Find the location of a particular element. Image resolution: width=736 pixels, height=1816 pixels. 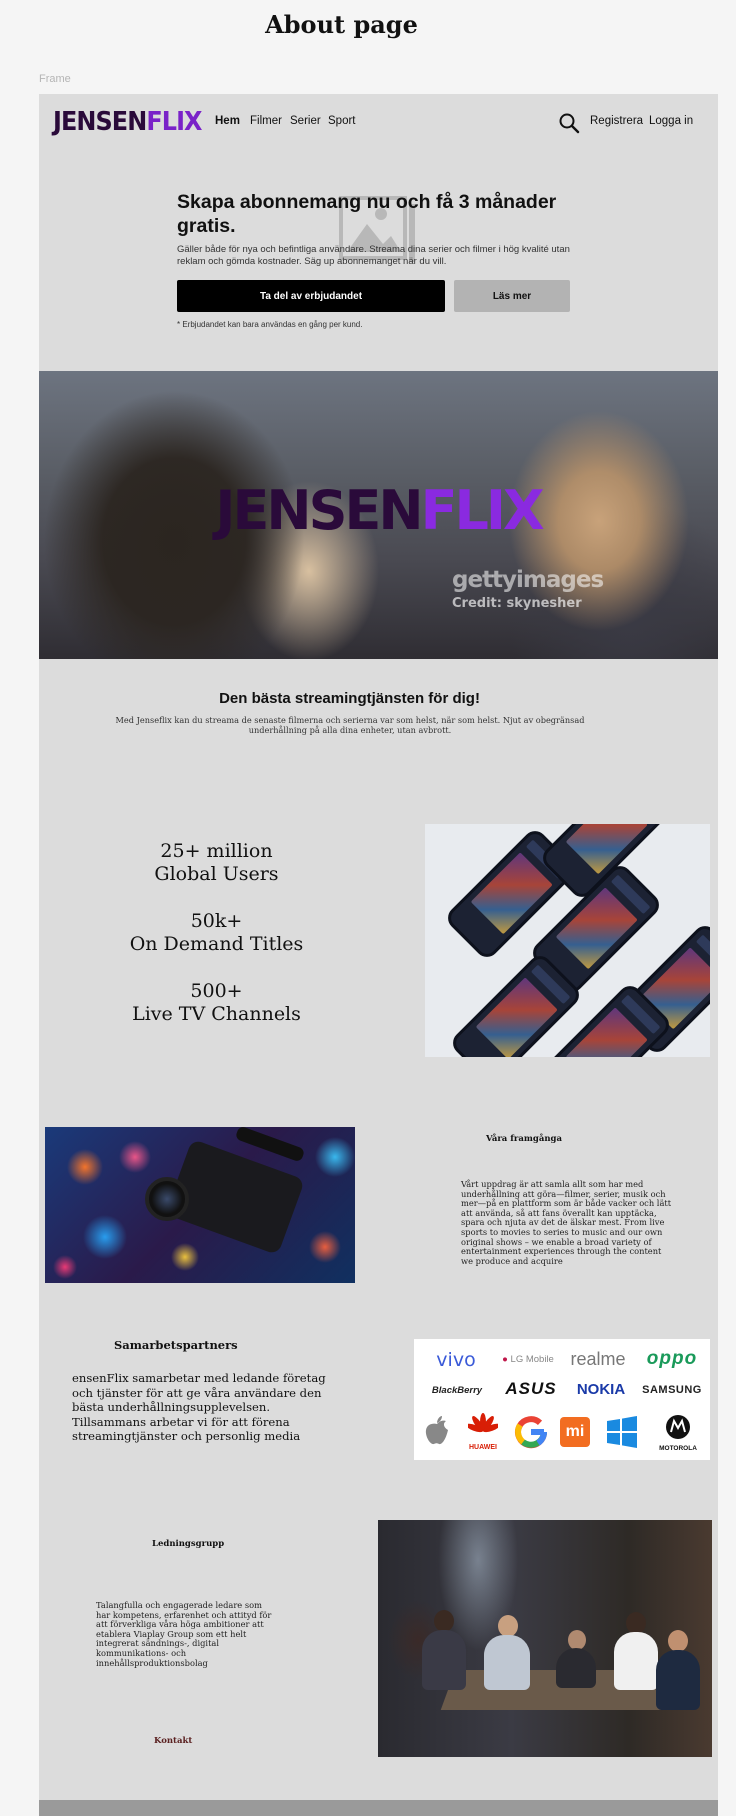

nav-item-serier: Serier is located at coordinates (305, 121).